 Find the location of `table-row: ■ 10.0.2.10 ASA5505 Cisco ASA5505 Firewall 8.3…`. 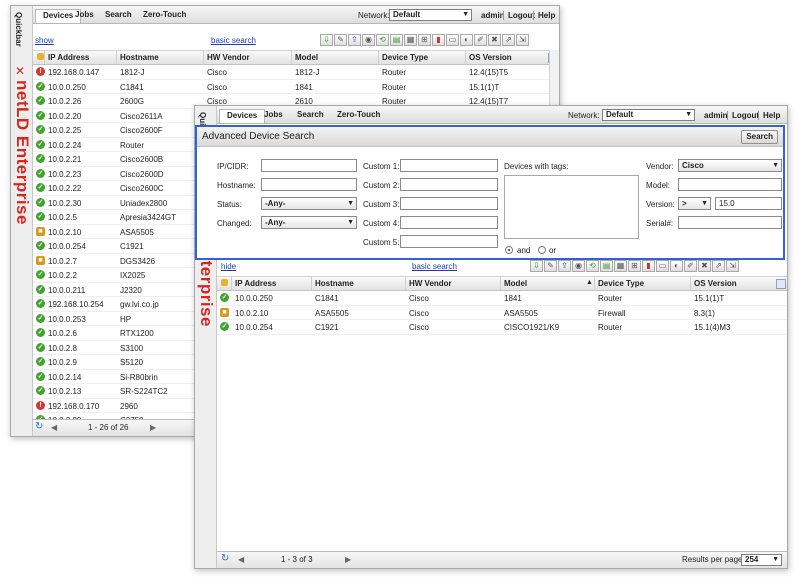

table-row: ■ 10.0.2.10 ASA5505 Cisco ASA5505 Firewall 8.3… is located at coordinates (502, 313).